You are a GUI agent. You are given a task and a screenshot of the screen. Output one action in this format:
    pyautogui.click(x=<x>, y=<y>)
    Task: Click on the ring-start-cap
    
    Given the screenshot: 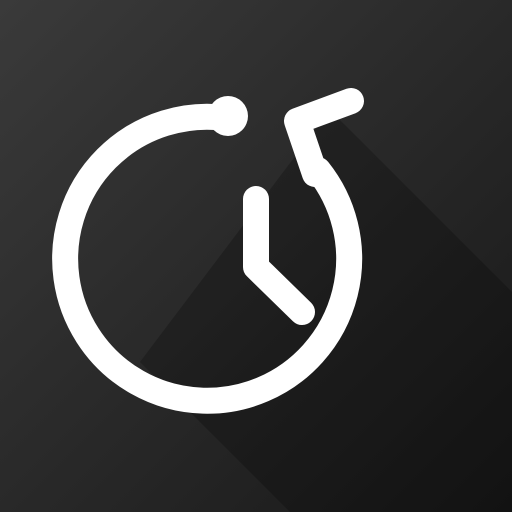 What is the action you would take?
    pyautogui.click(x=228, y=116)
    